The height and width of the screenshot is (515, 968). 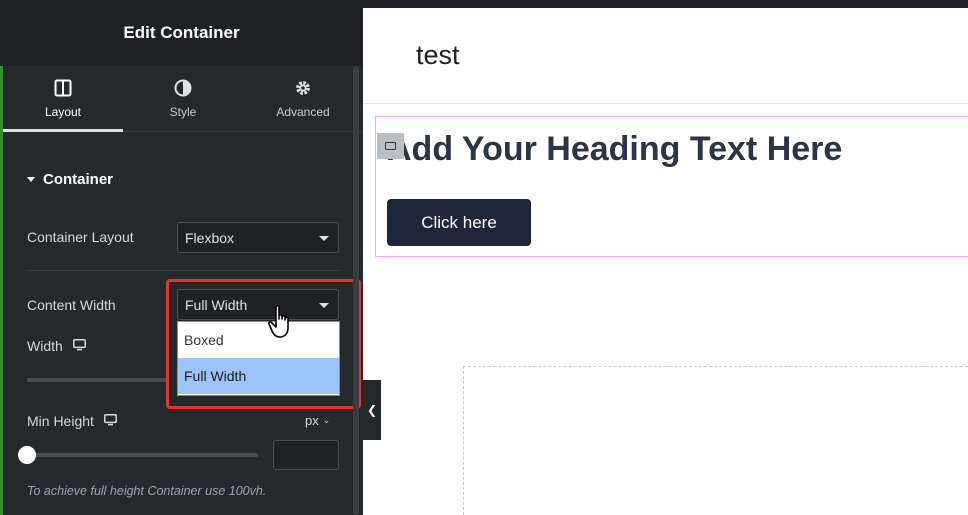 What do you see at coordinates (306, 455) in the screenshot?
I see `min-height-input` at bounding box center [306, 455].